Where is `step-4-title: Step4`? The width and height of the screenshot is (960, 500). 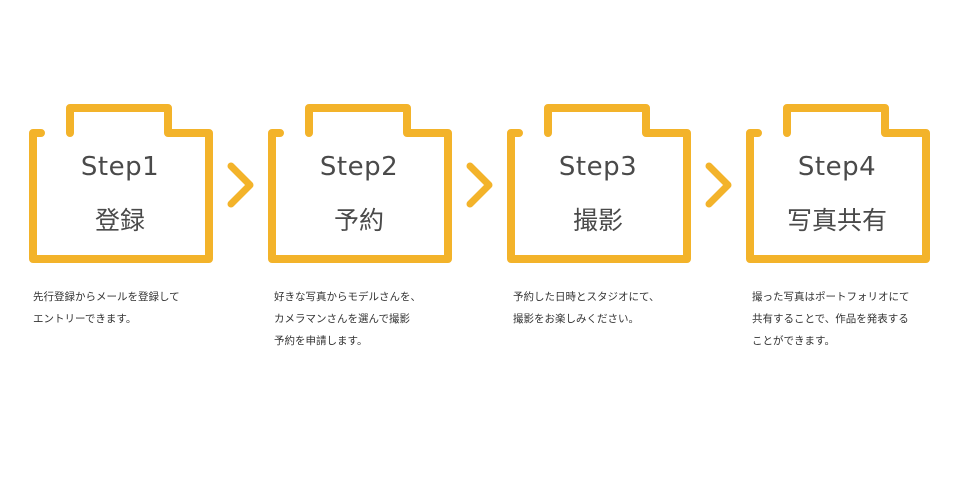
step-4-title: Step4 is located at coordinates (837, 167).